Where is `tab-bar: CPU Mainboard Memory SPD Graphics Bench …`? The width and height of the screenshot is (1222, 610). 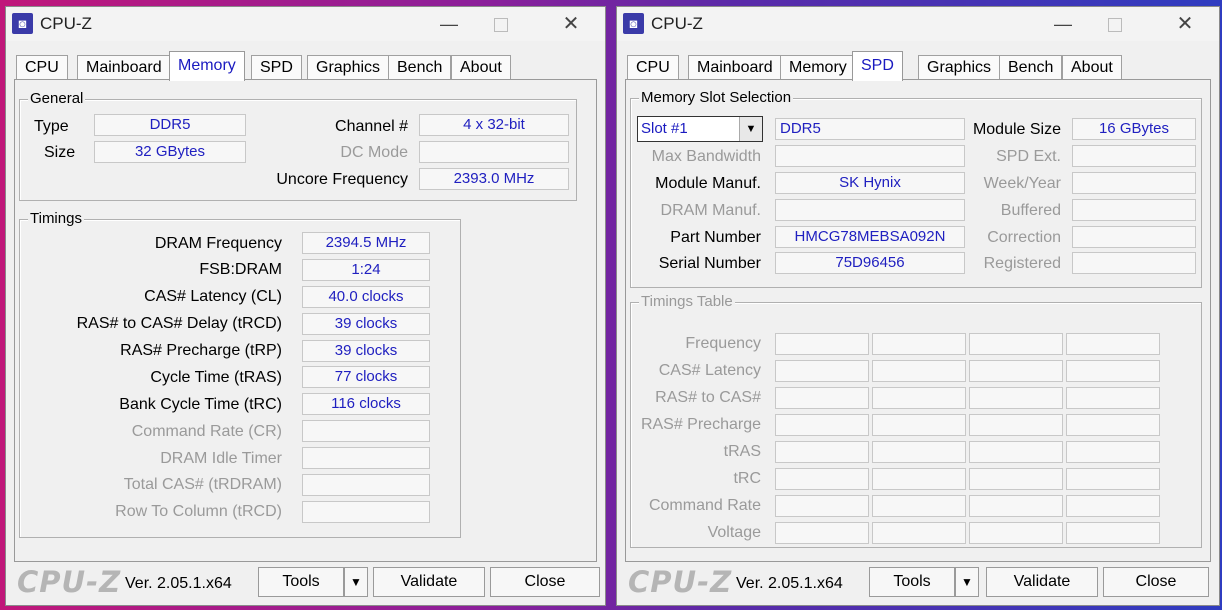
tab-bar: CPU Mainboard Memory SPD Graphics Bench … is located at coordinates (918, 66).